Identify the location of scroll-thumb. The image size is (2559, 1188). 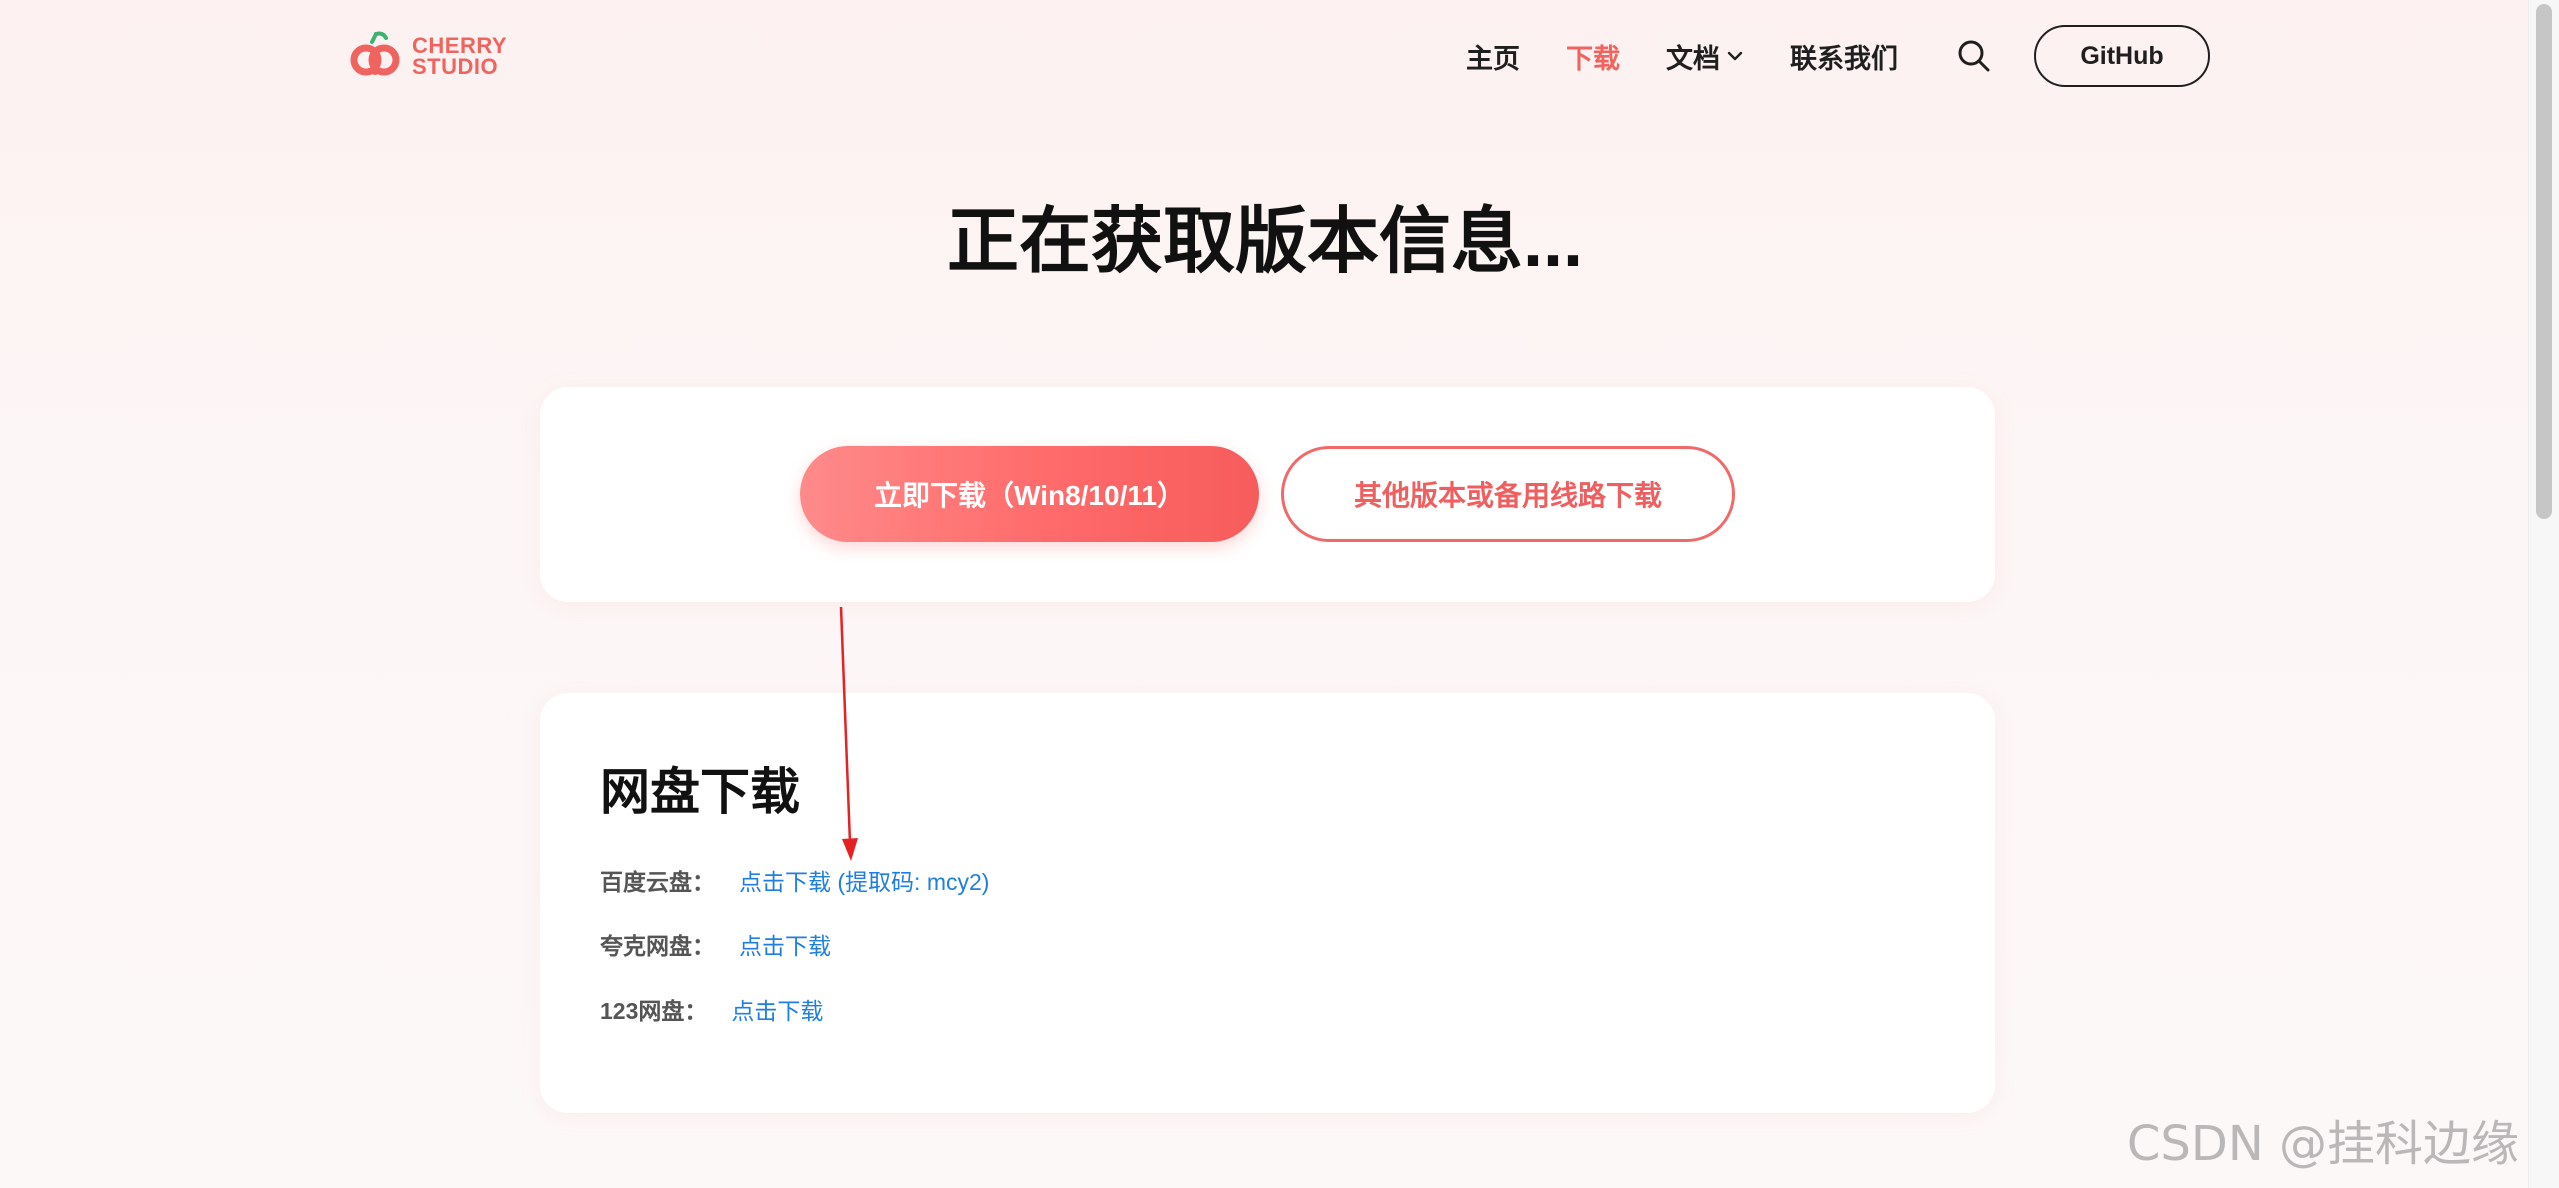
(2544, 261).